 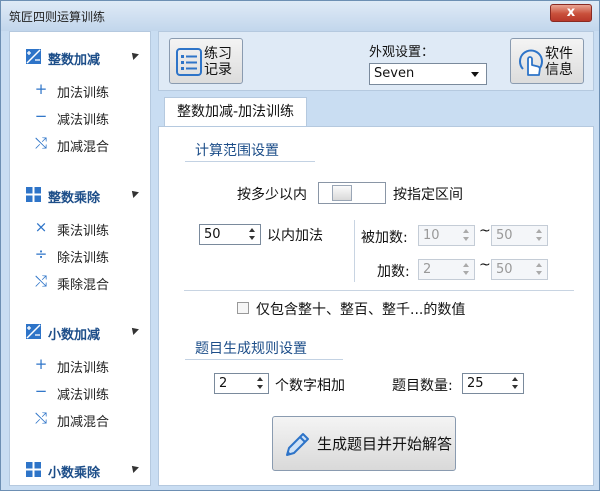 What do you see at coordinates (83, 285) in the screenshot?
I see `sidebar-item-label: 乘除混合` at bounding box center [83, 285].